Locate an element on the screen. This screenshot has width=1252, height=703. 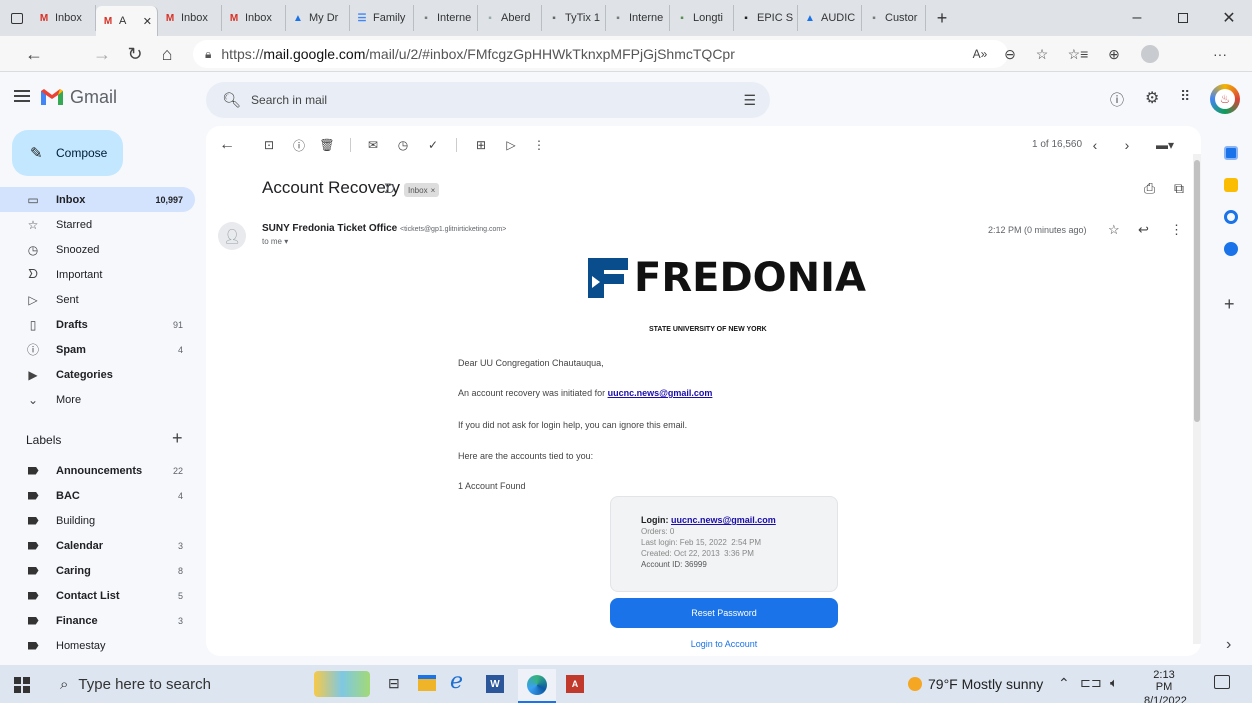
delete-icon: 🗑︎ is located at coordinates (327, 145).